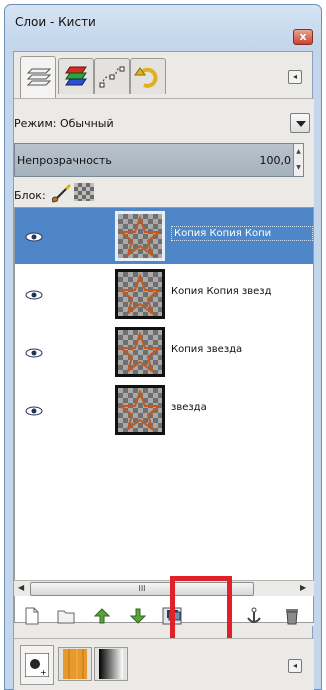 Image resolution: width=326 pixels, height=690 pixels. I want to click on layer-row: Копия Копия Копи, so click(164, 236).